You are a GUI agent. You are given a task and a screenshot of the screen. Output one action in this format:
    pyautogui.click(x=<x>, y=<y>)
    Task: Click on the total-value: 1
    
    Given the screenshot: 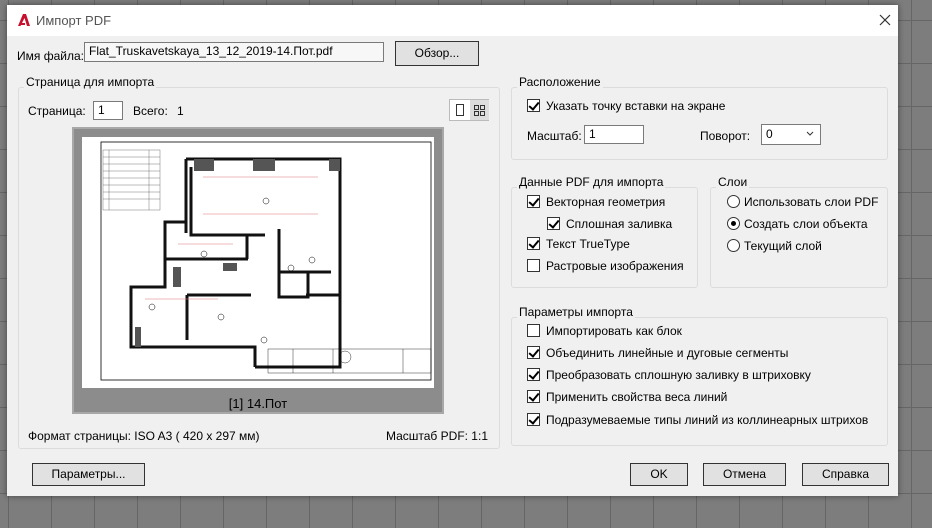 What is the action you would take?
    pyautogui.click(x=180, y=111)
    